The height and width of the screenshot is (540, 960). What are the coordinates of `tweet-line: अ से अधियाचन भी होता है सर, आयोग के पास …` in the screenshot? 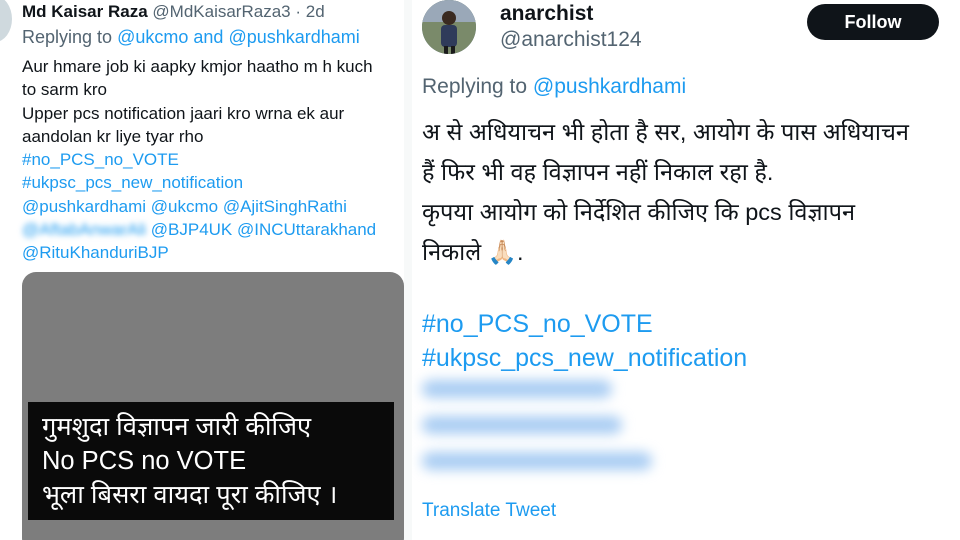 It's located at (665, 132).